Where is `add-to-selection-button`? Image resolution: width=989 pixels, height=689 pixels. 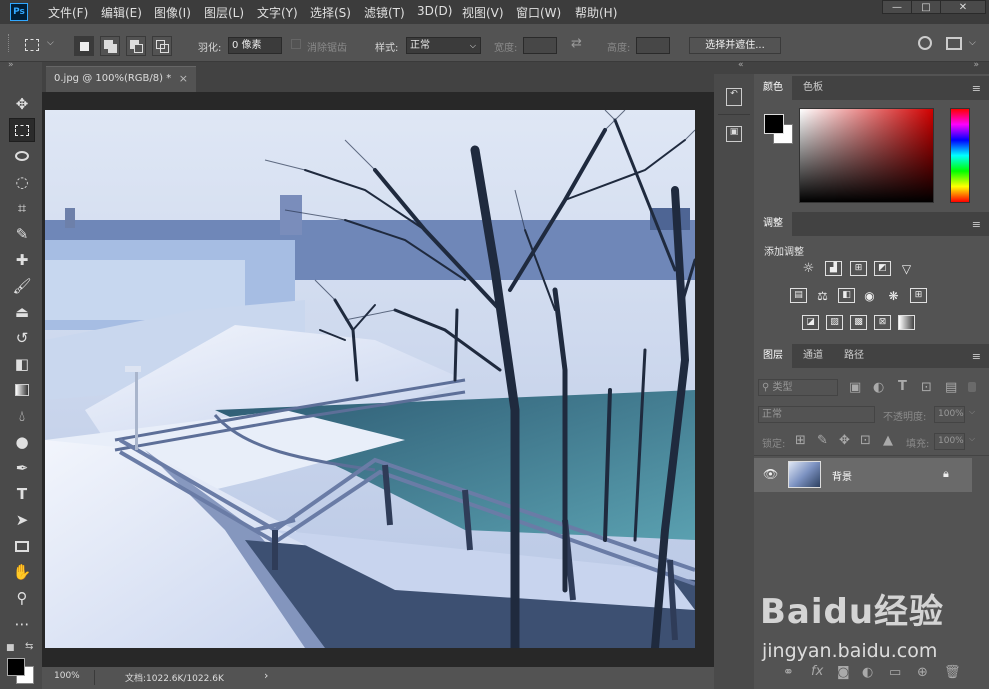 add-to-selection-button is located at coordinates (110, 46).